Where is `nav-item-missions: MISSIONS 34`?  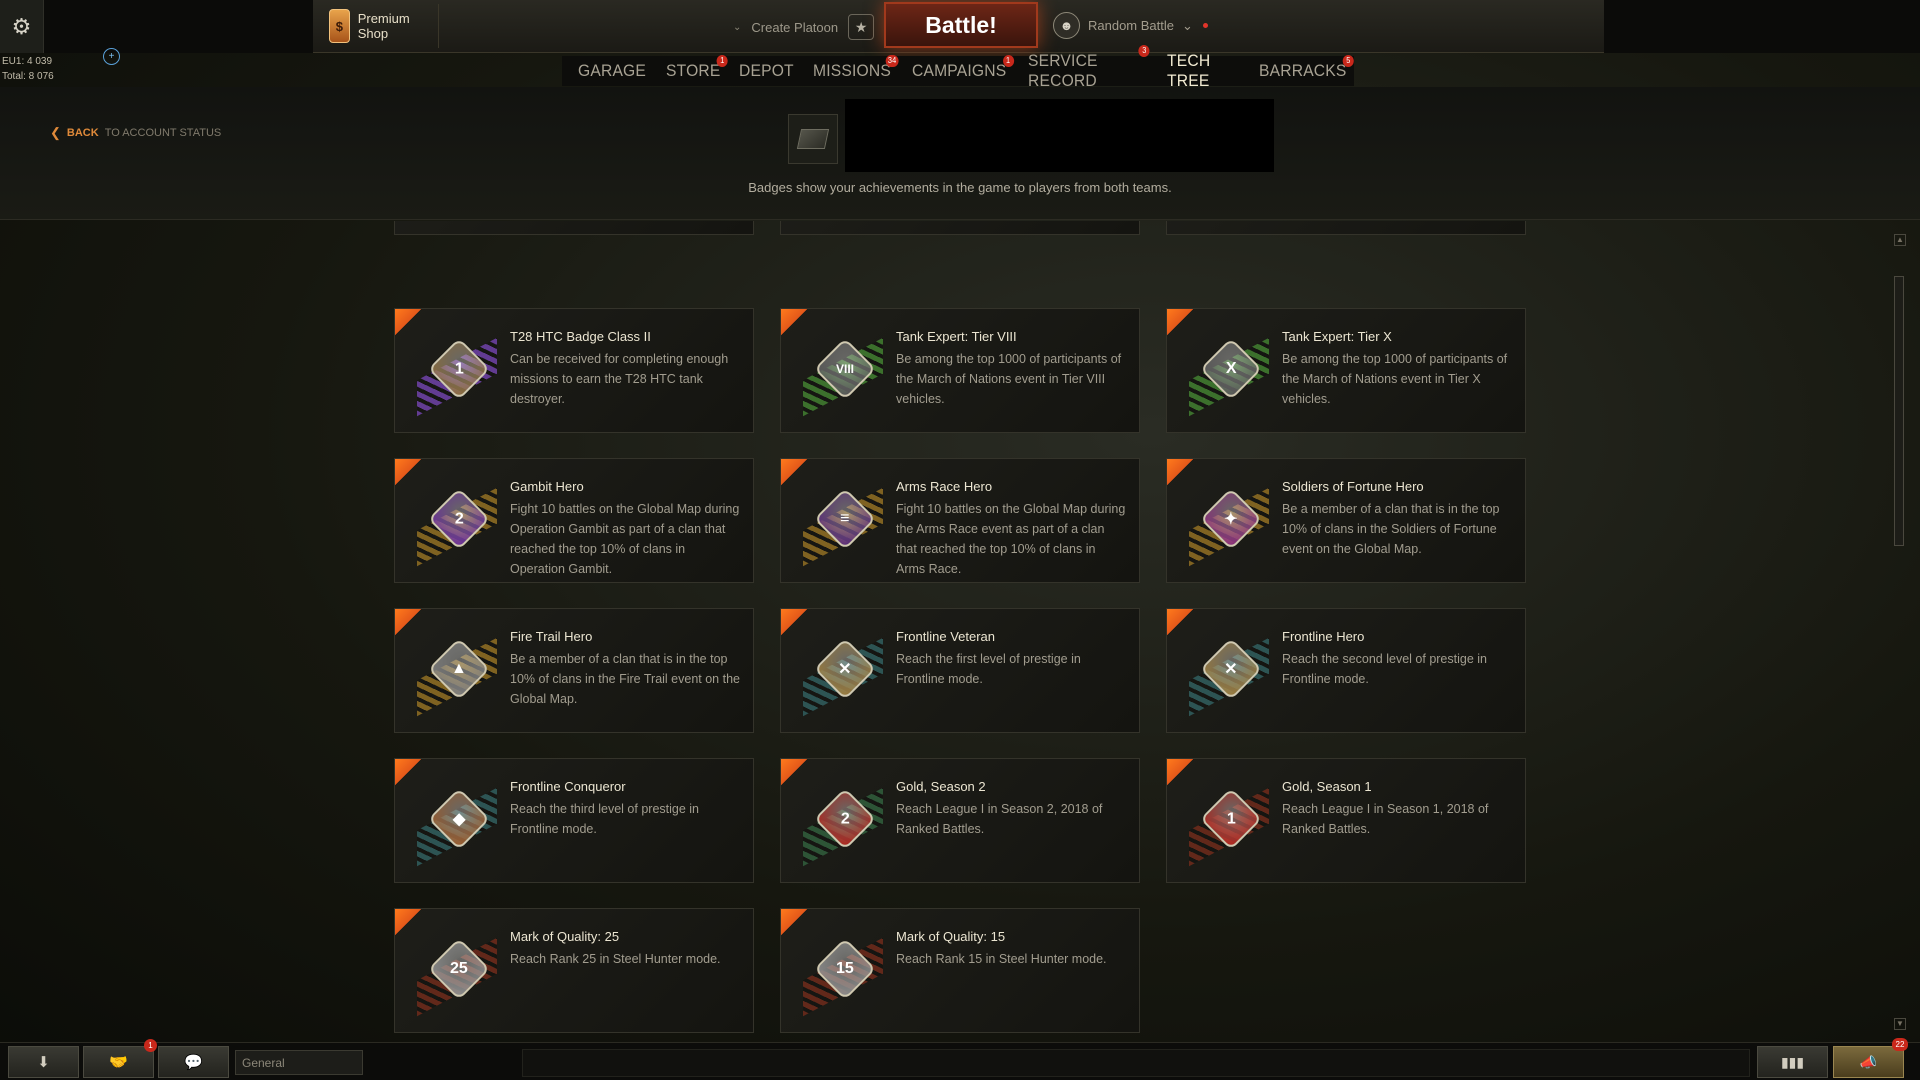 nav-item-missions: MISSIONS 34 is located at coordinates (855, 68).